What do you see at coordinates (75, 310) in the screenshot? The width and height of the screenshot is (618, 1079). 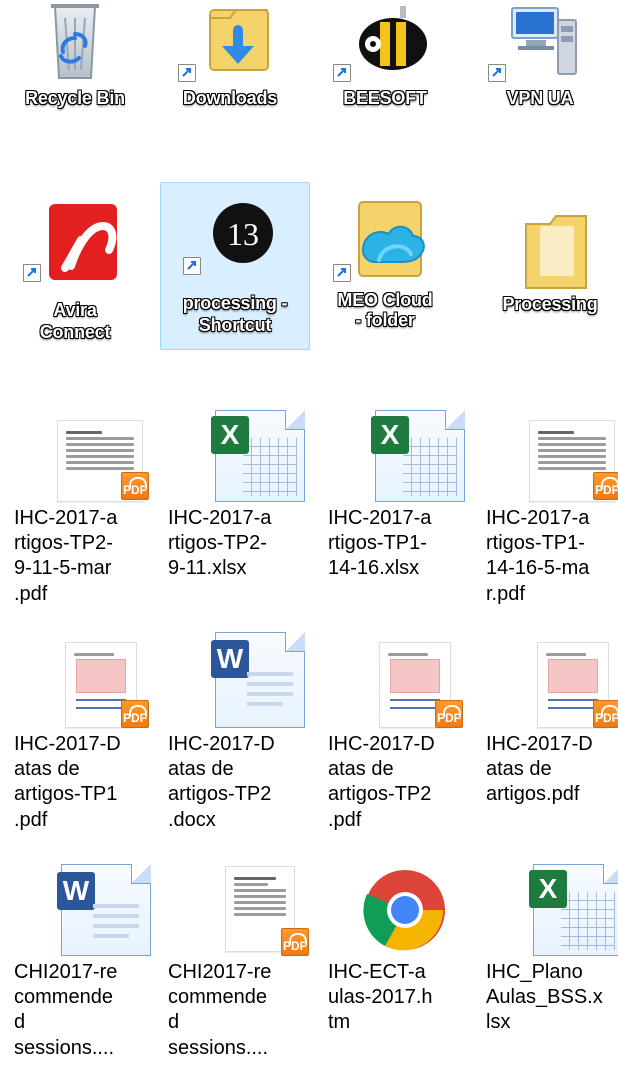 I see `desktop-icon-label-line: Avira` at bounding box center [75, 310].